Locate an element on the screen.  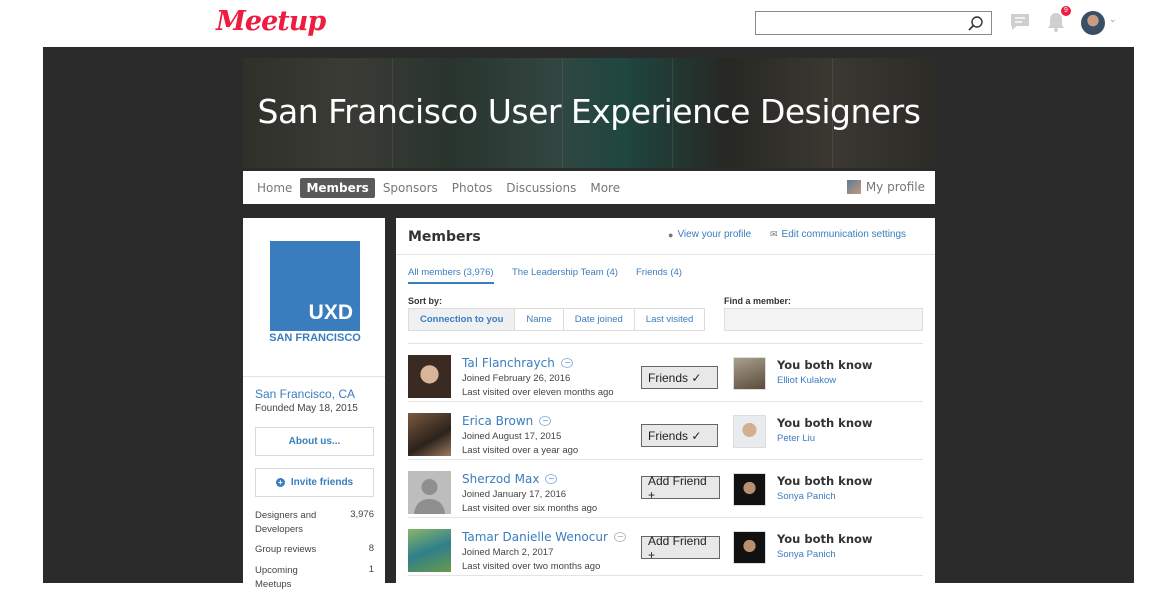
member-name-link: Tal Flanchraych is located at coordinates (517, 363).